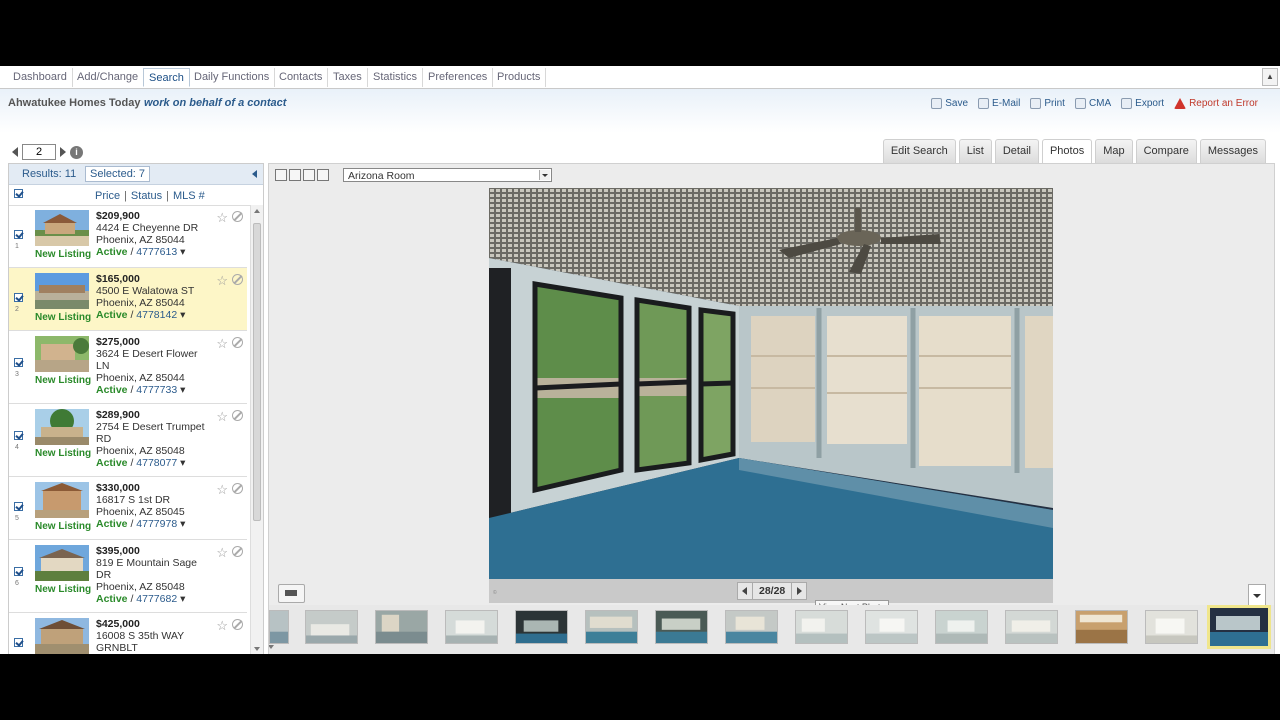  Describe the element at coordinates (156, 524) in the screenshot. I see `mls-link: 4777978` at that location.